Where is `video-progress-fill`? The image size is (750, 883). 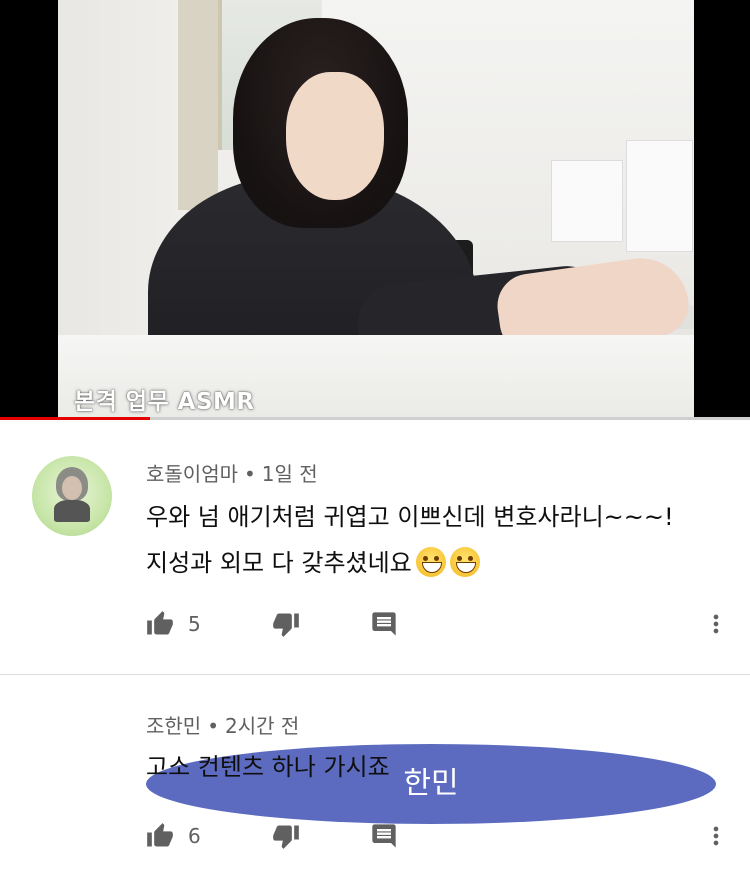
video-progress-fill is located at coordinates (75, 418).